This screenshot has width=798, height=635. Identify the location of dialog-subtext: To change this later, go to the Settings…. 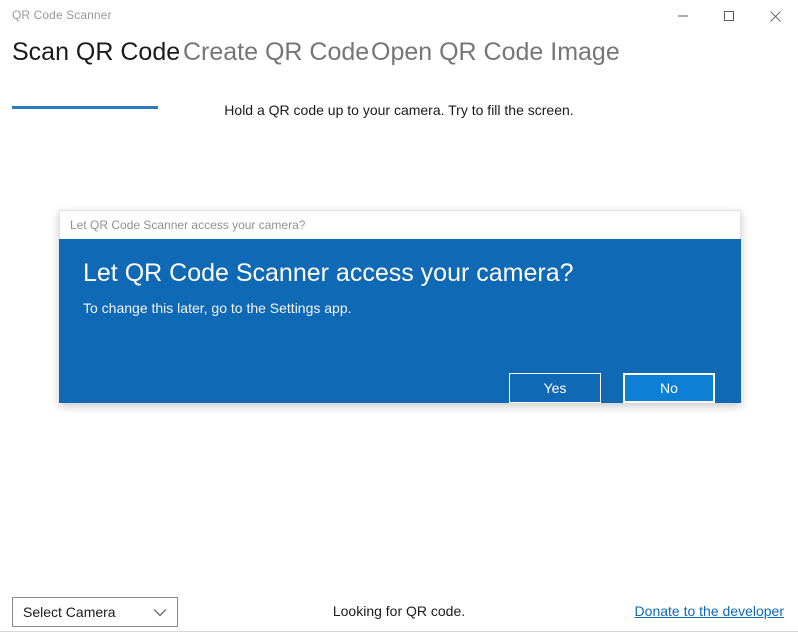
(217, 308).